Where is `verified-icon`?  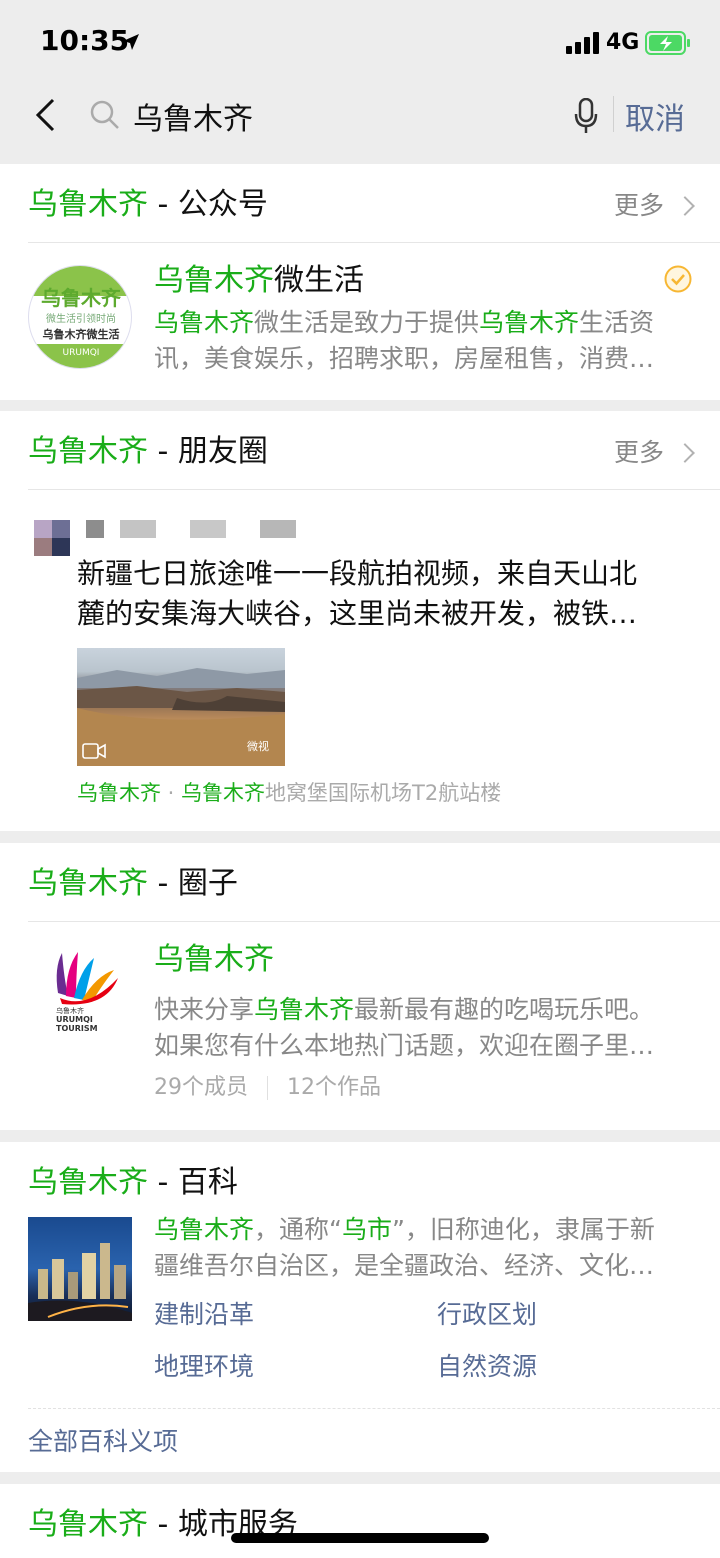
verified-icon is located at coordinates (678, 279).